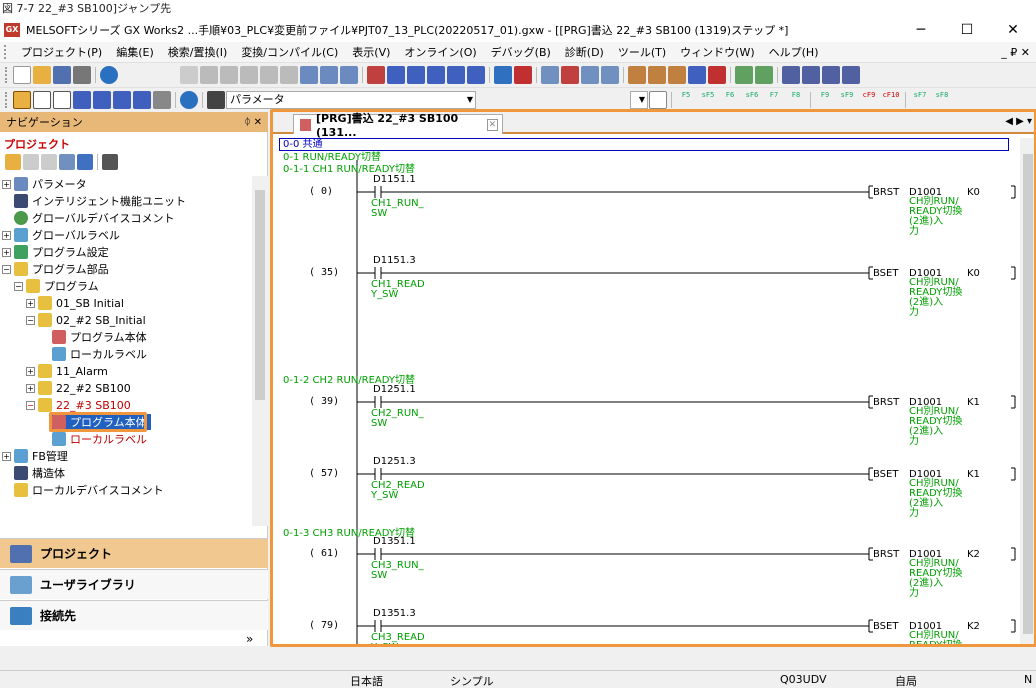 Image resolution: width=1036 pixels, height=689 pixels. Describe the element at coordinates (869, 100) in the screenshot. I see `delete-line-cf9-button: cF9` at that location.